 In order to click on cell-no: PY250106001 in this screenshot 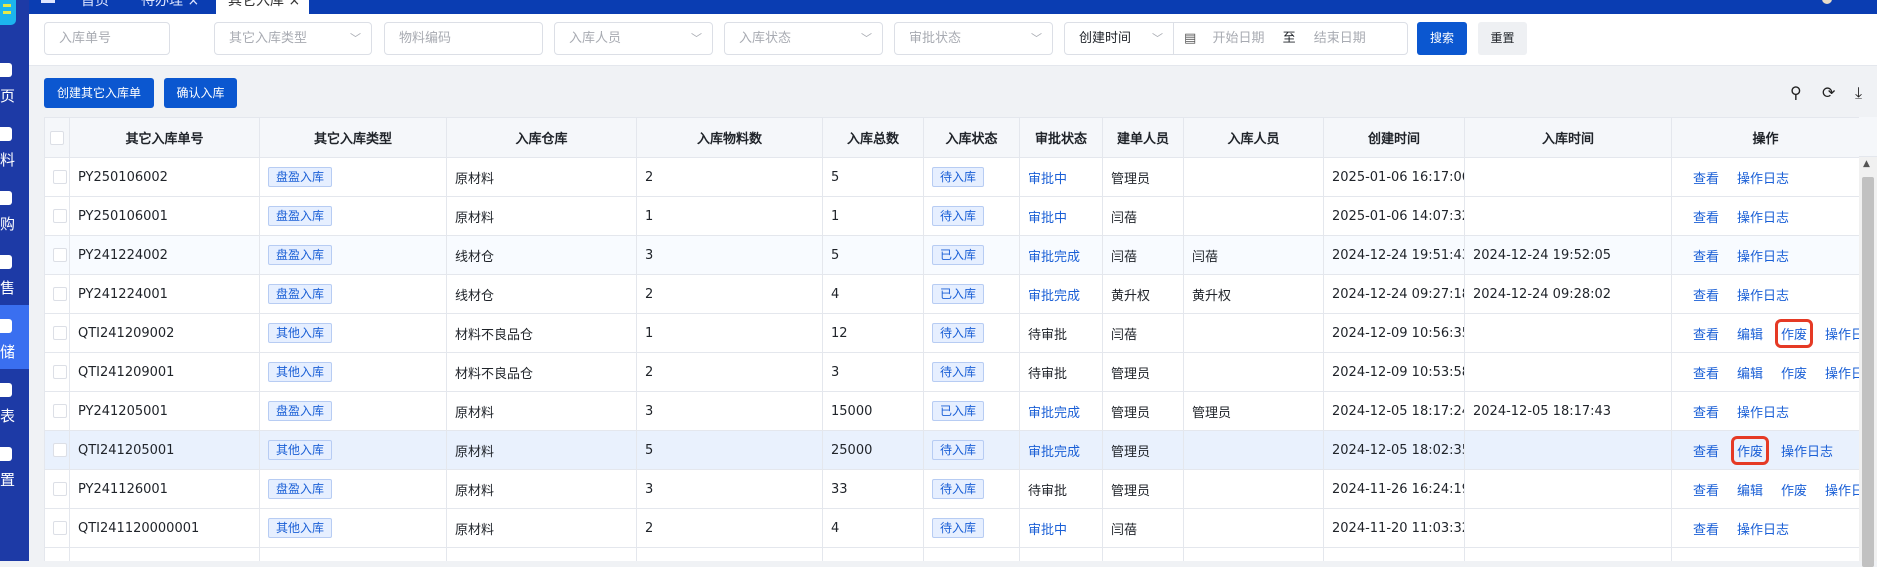, I will do `click(165, 216)`.